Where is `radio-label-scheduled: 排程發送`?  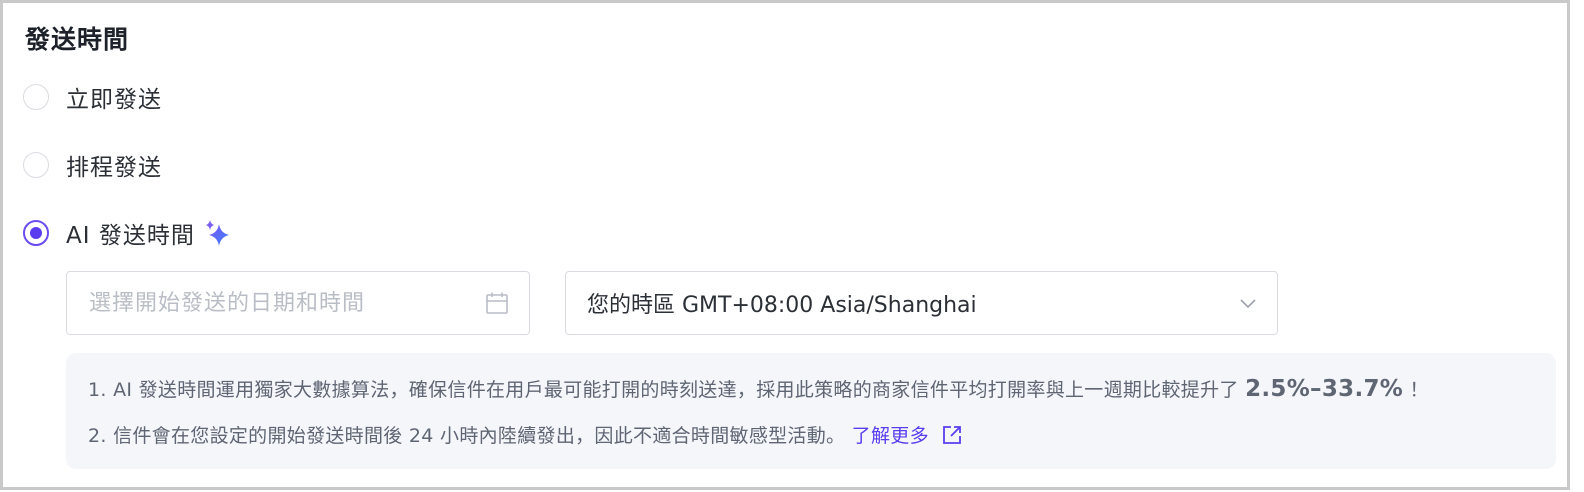
radio-label-scheduled: 排程發送 is located at coordinates (114, 168).